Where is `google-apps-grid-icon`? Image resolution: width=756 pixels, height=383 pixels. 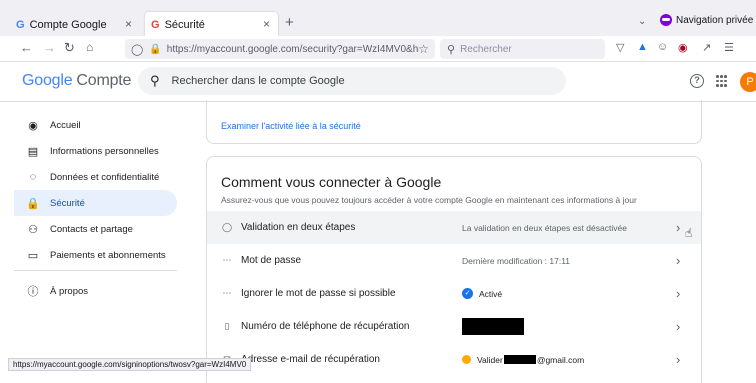 google-apps-grid-icon is located at coordinates (722, 81).